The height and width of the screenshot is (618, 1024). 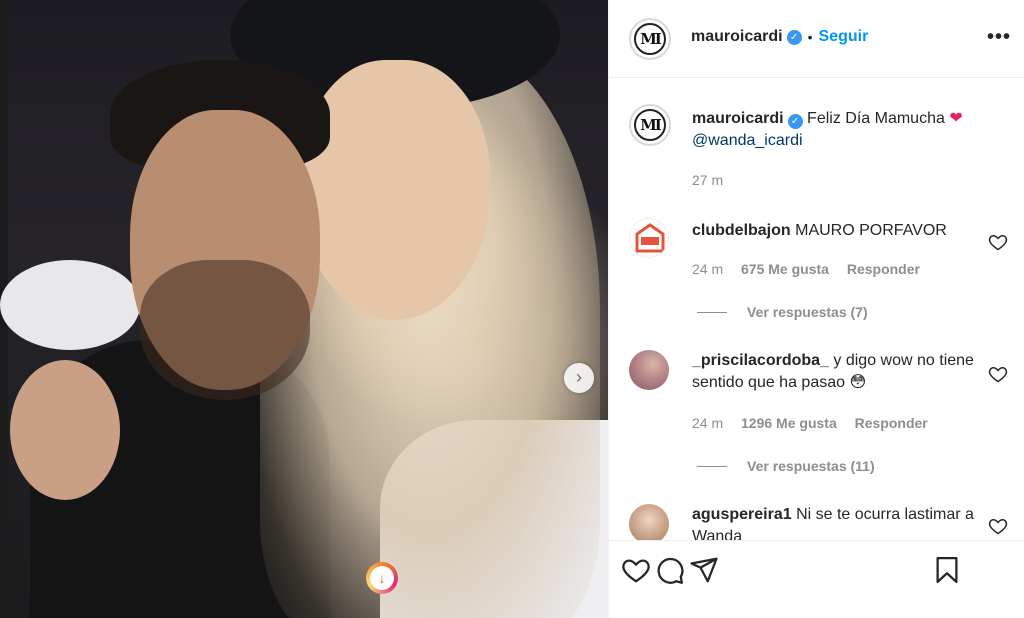 What do you see at coordinates (579, 378) in the screenshot?
I see `carousel-next-button: ›` at bounding box center [579, 378].